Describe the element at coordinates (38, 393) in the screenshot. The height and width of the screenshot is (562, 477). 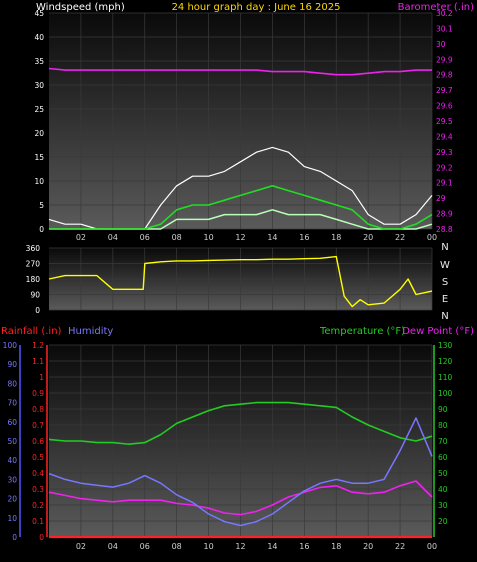
I see `rainfall-tick-label: 0.9` at that location.